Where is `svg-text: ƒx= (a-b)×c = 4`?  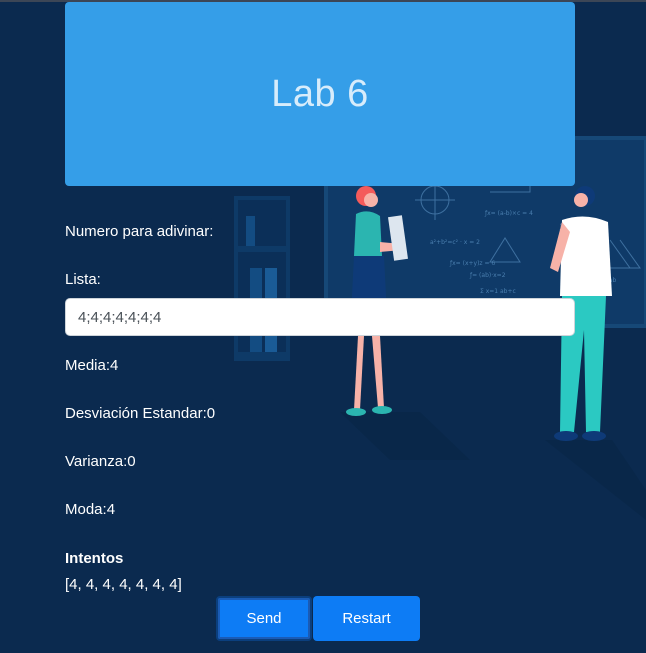
svg-text: ƒx= (a-b)×c = 4 is located at coordinates (508, 213).